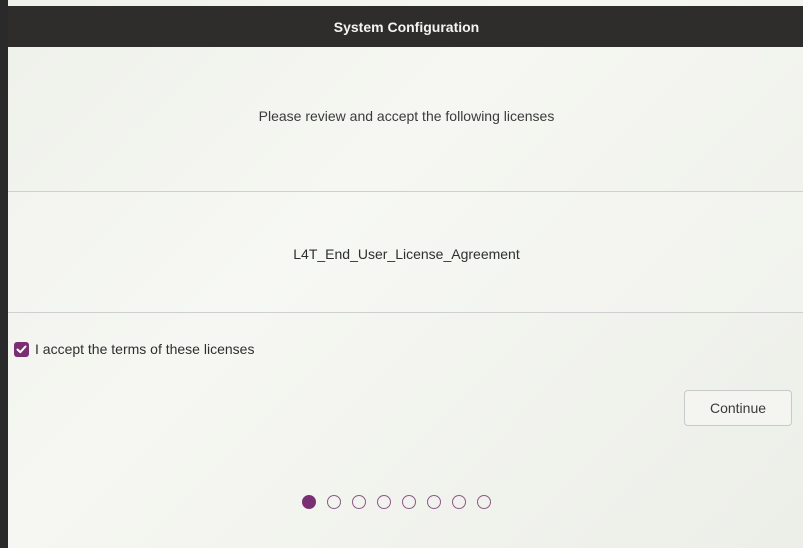 This screenshot has width=803, height=548. I want to click on accept-terms-checkbox, so click(21, 349).